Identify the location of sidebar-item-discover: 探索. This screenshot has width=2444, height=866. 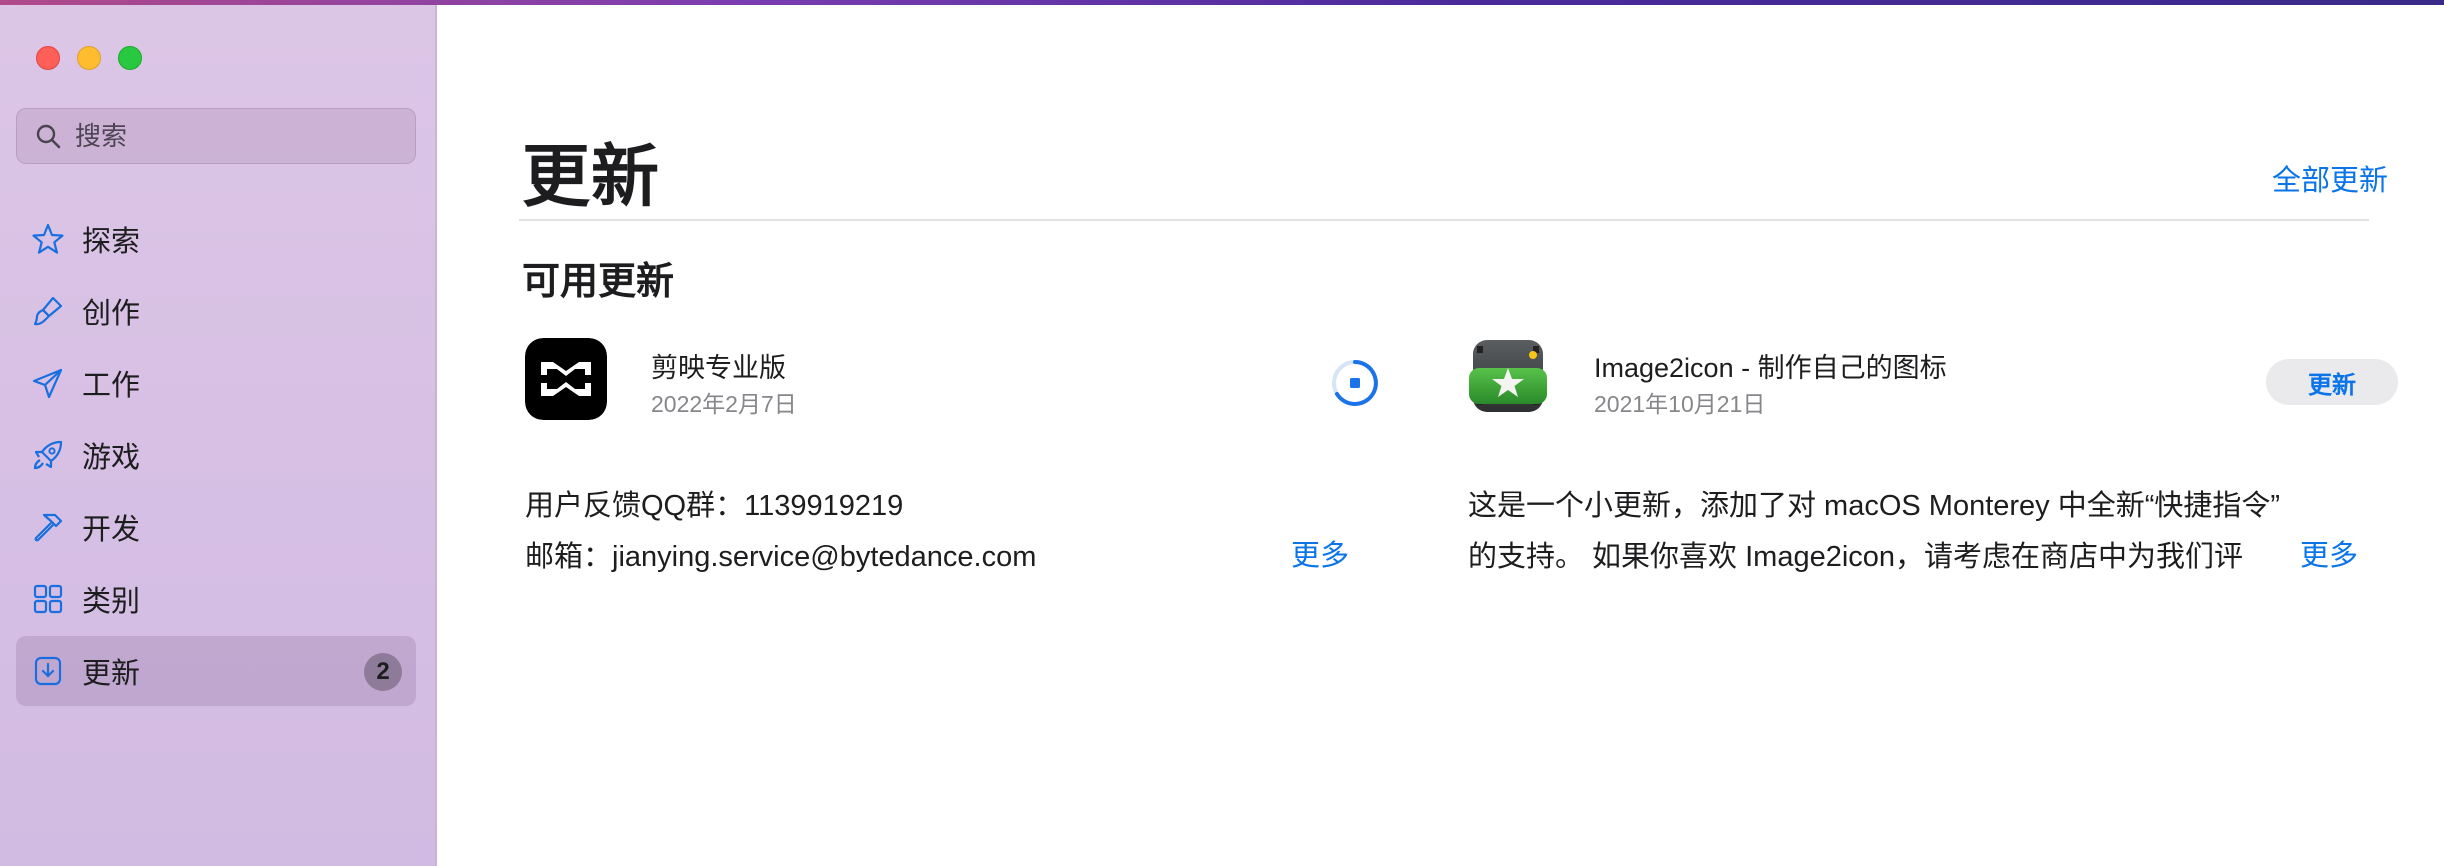
(216, 239).